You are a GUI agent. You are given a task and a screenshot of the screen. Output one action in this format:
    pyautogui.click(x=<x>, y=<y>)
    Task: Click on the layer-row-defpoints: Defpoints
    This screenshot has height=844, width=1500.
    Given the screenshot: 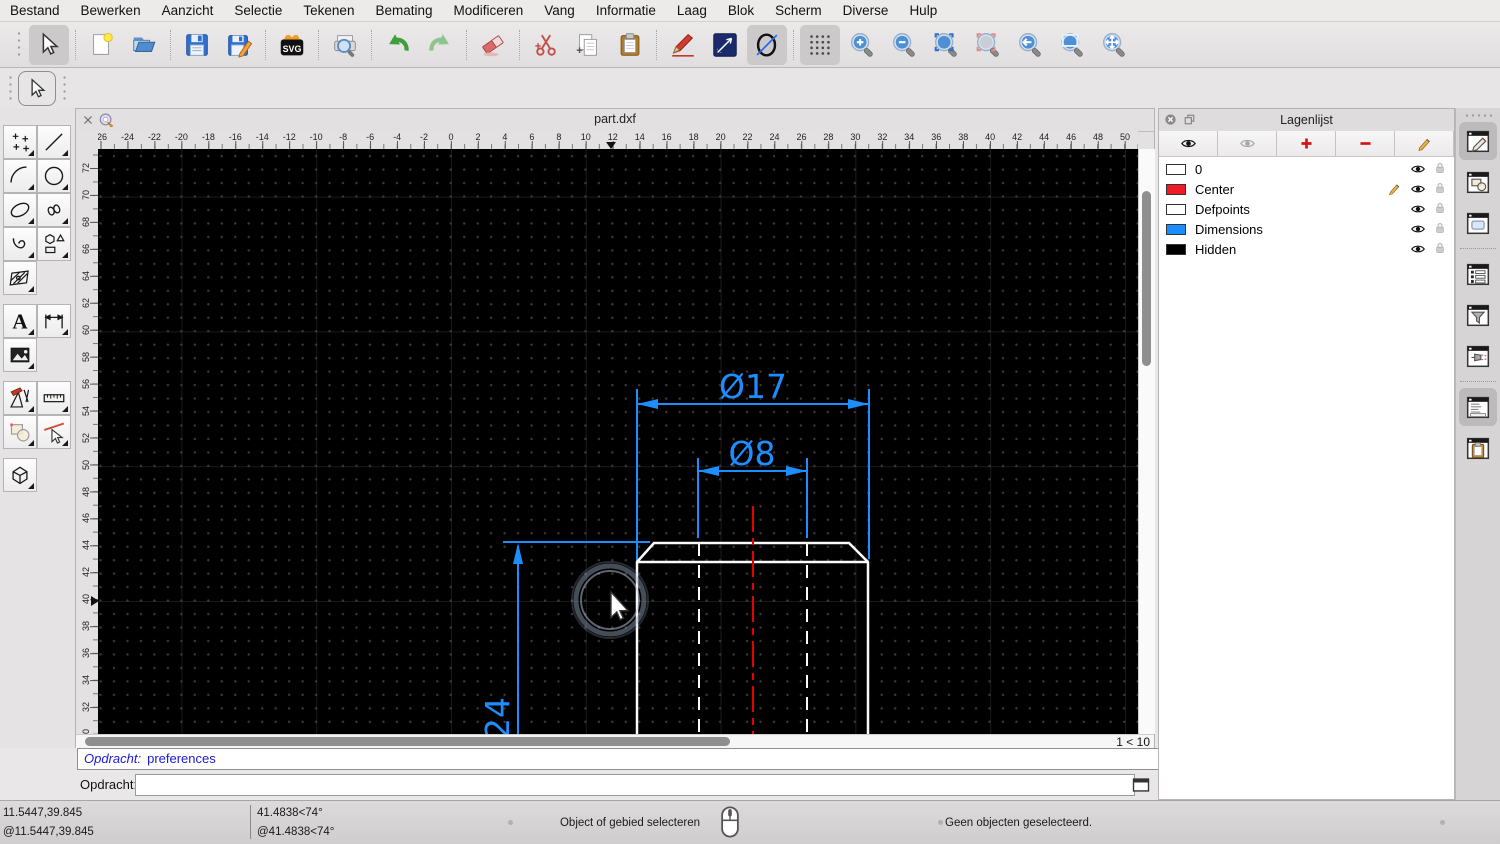 What is the action you would take?
    pyautogui.click(x=1306, y=209)
    